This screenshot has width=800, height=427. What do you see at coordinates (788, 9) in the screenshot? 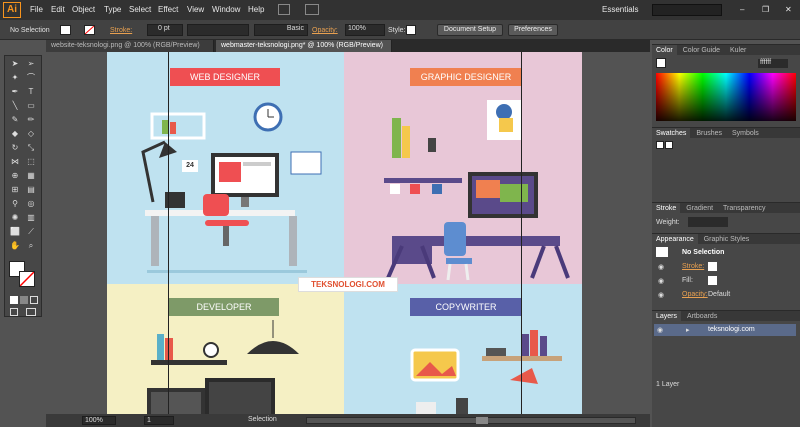
I see `close-icon: ✕` at bounding box center [788, 9].